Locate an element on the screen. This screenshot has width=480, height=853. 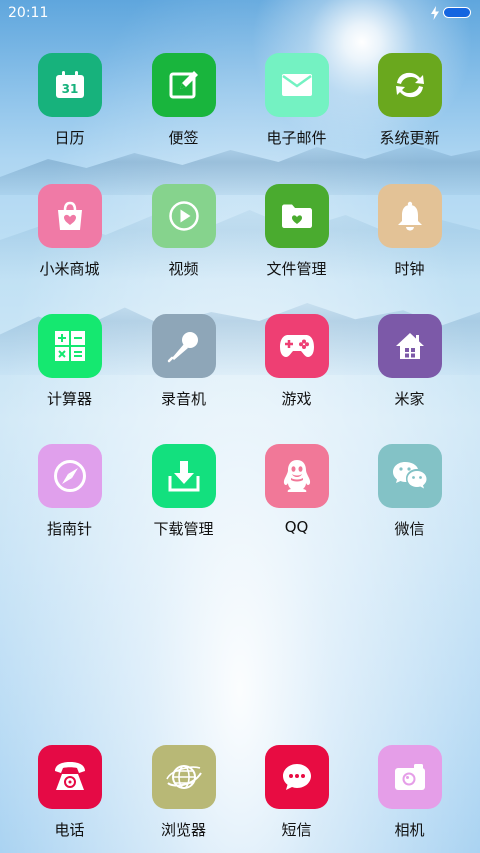
app-label: 系统更新 is located at coordinates (409, 138).